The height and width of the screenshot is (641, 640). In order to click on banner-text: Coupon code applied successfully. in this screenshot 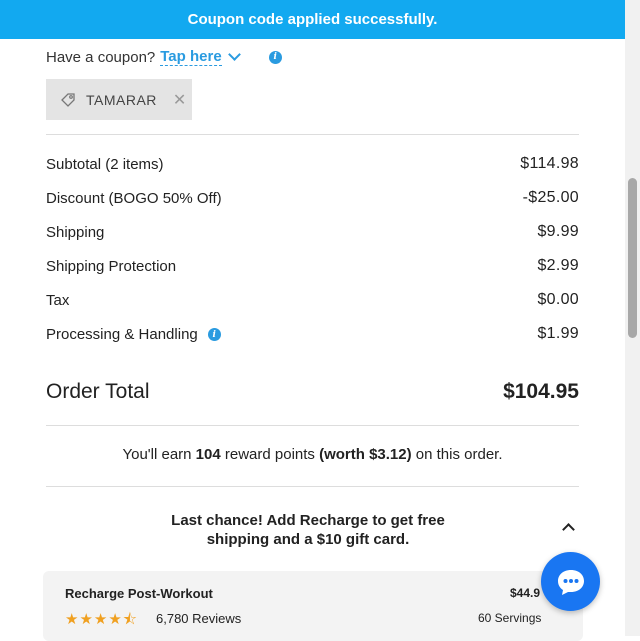, I will do `click(312, 19)`.